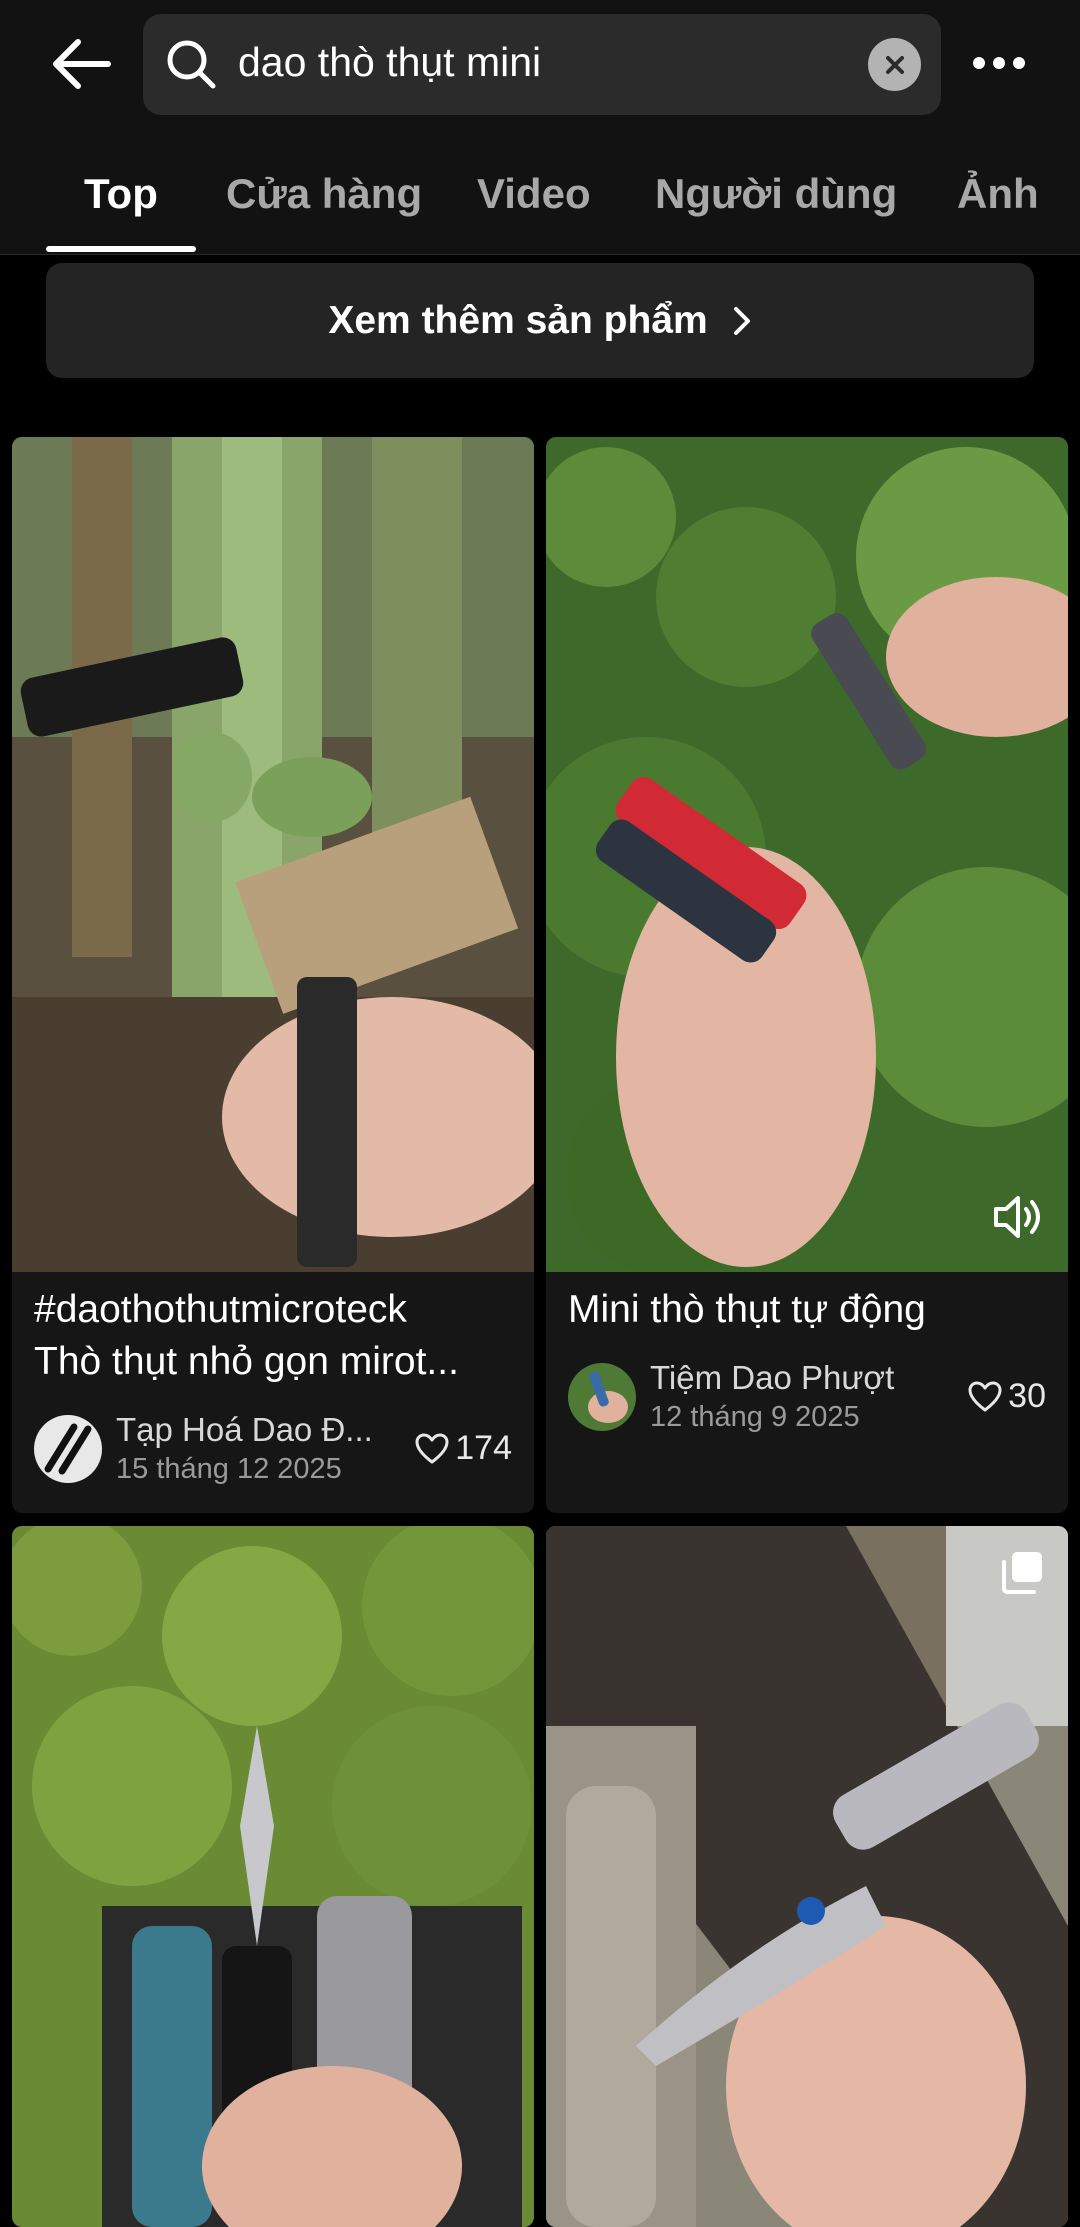 This screenshot has width=1080, height=2227. Describe the element at coordinates (518, 320) in the screenshot. I see `see-more-products-label: Xem thêm sản phẩm` at that location.